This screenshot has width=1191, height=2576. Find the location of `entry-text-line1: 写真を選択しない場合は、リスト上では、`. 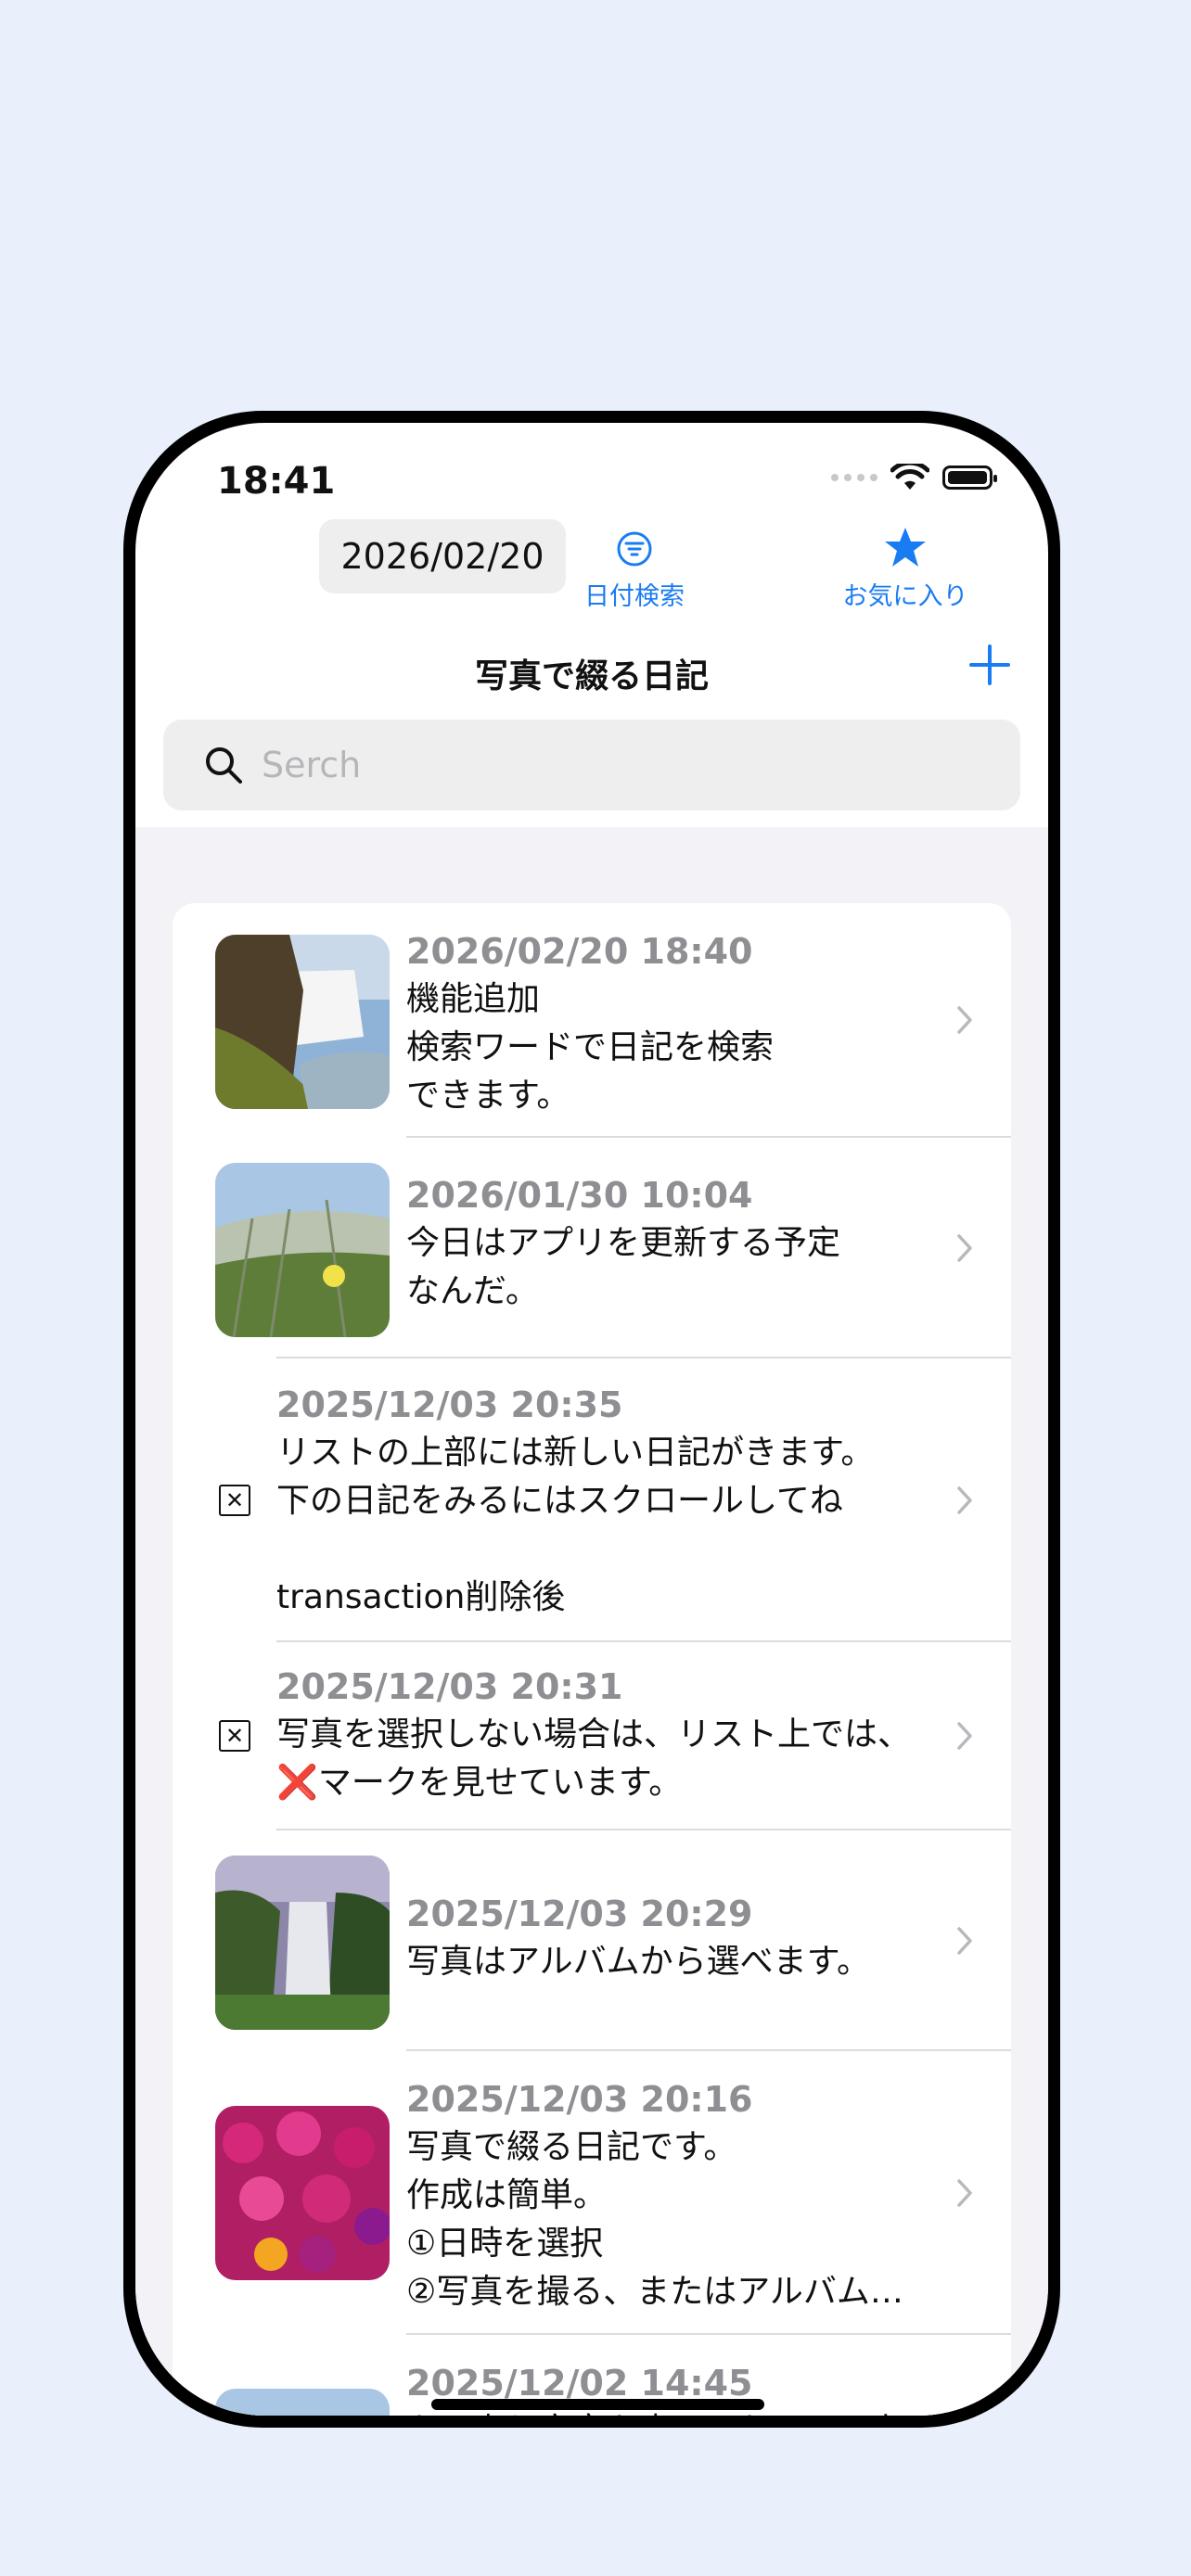

entry-text-line1: 写真を選択しない場合は、リスト上では、 is located at coordinates (594, 1734).